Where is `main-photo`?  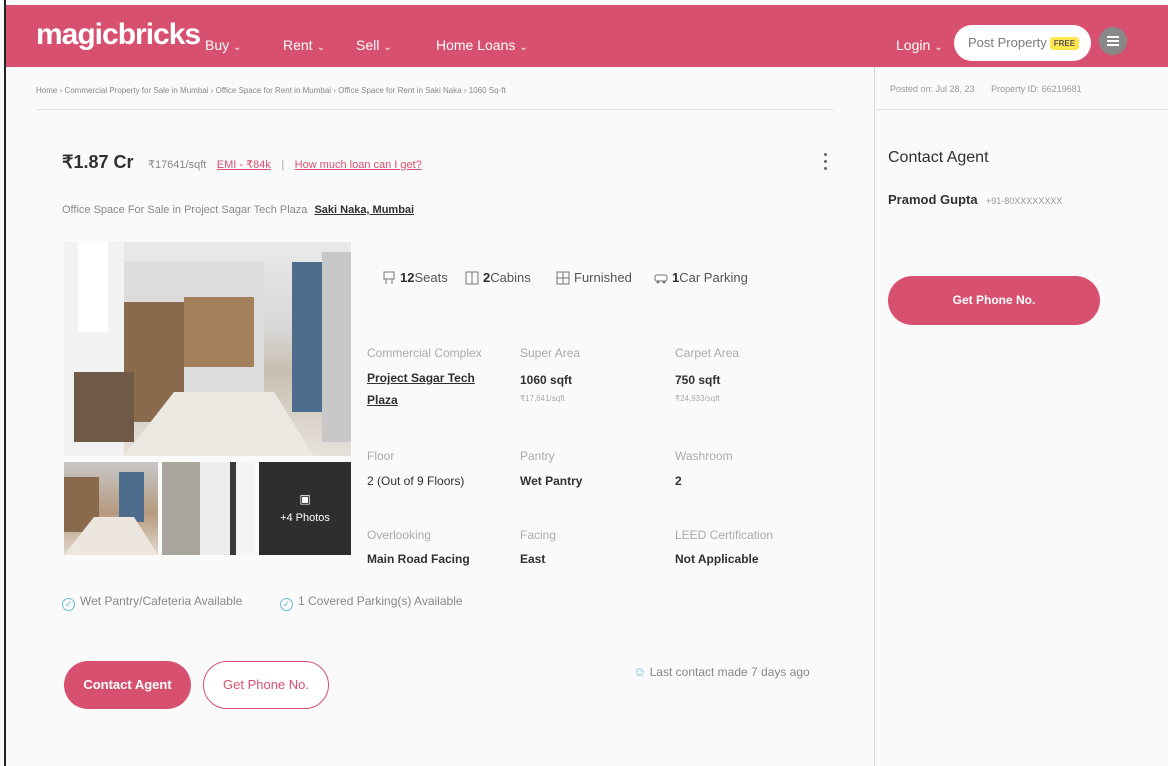 main-photo is located at coordinates (207, 349).